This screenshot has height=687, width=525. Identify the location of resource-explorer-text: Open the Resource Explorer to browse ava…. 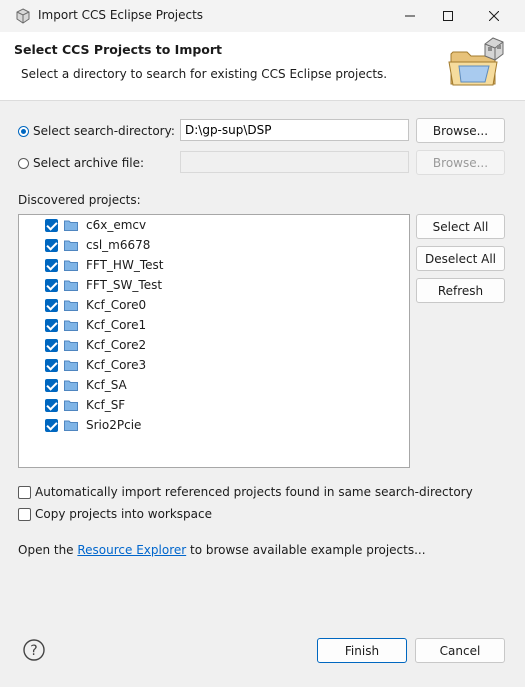
(222, 550).